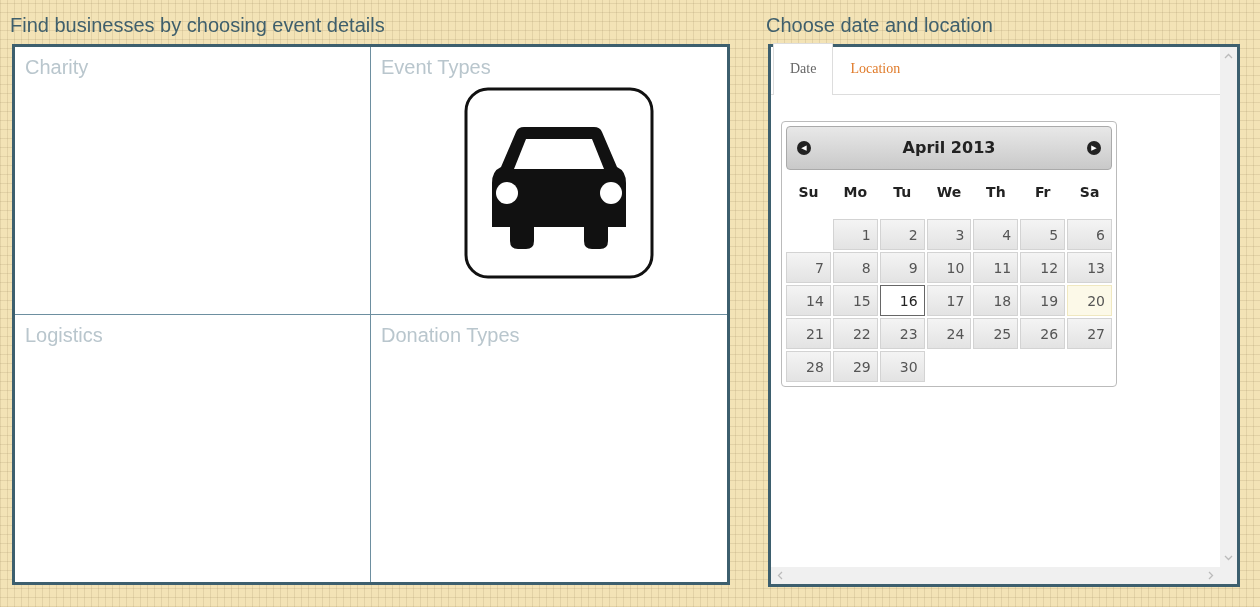 This screenshot has width=1260, height=607. Describe the element at coordinates (1089, 267) in the screenshot. I see `calendar-day: 13` at that location.